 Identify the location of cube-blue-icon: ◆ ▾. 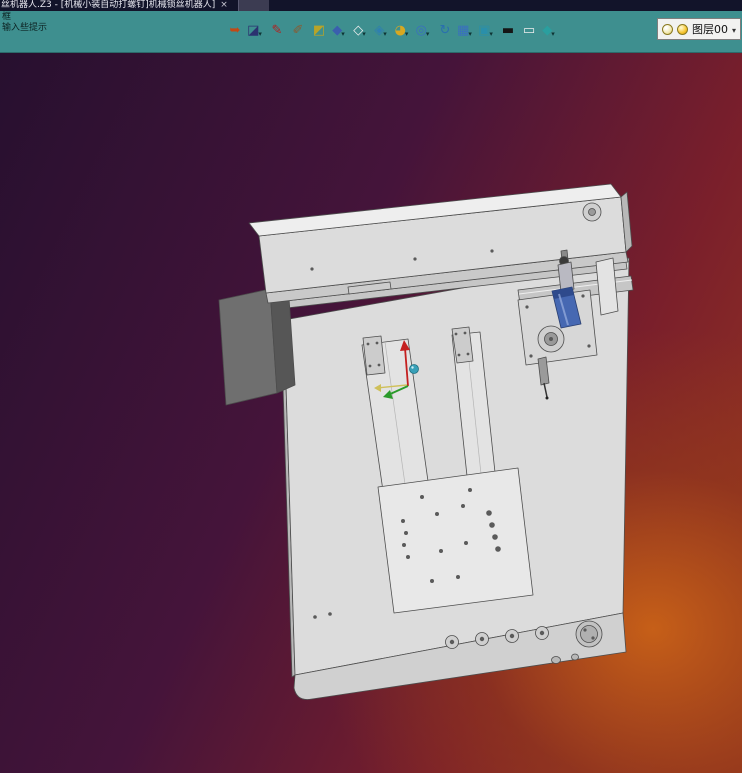
(340, 30).